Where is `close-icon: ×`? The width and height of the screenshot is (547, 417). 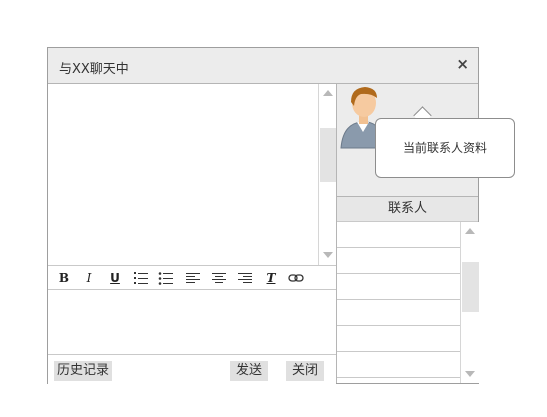 close-icon: × is located at coordinates (462, 64).